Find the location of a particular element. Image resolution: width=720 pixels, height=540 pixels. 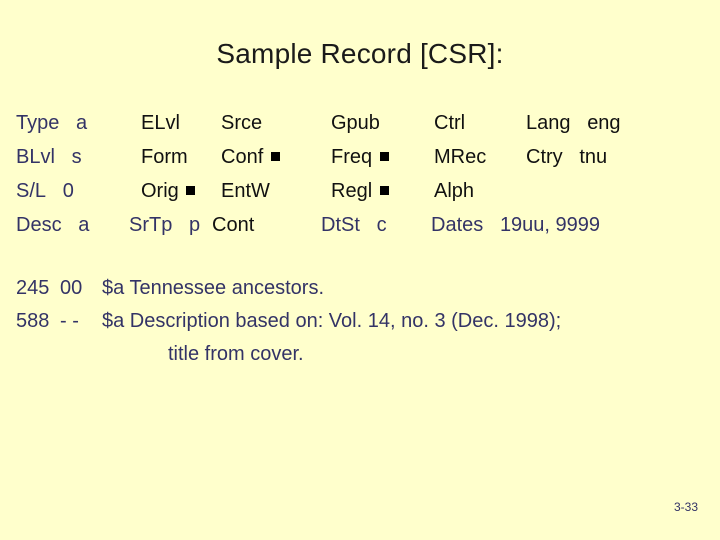

field-srtp: SrTp p is located at coordinates (164, 225).